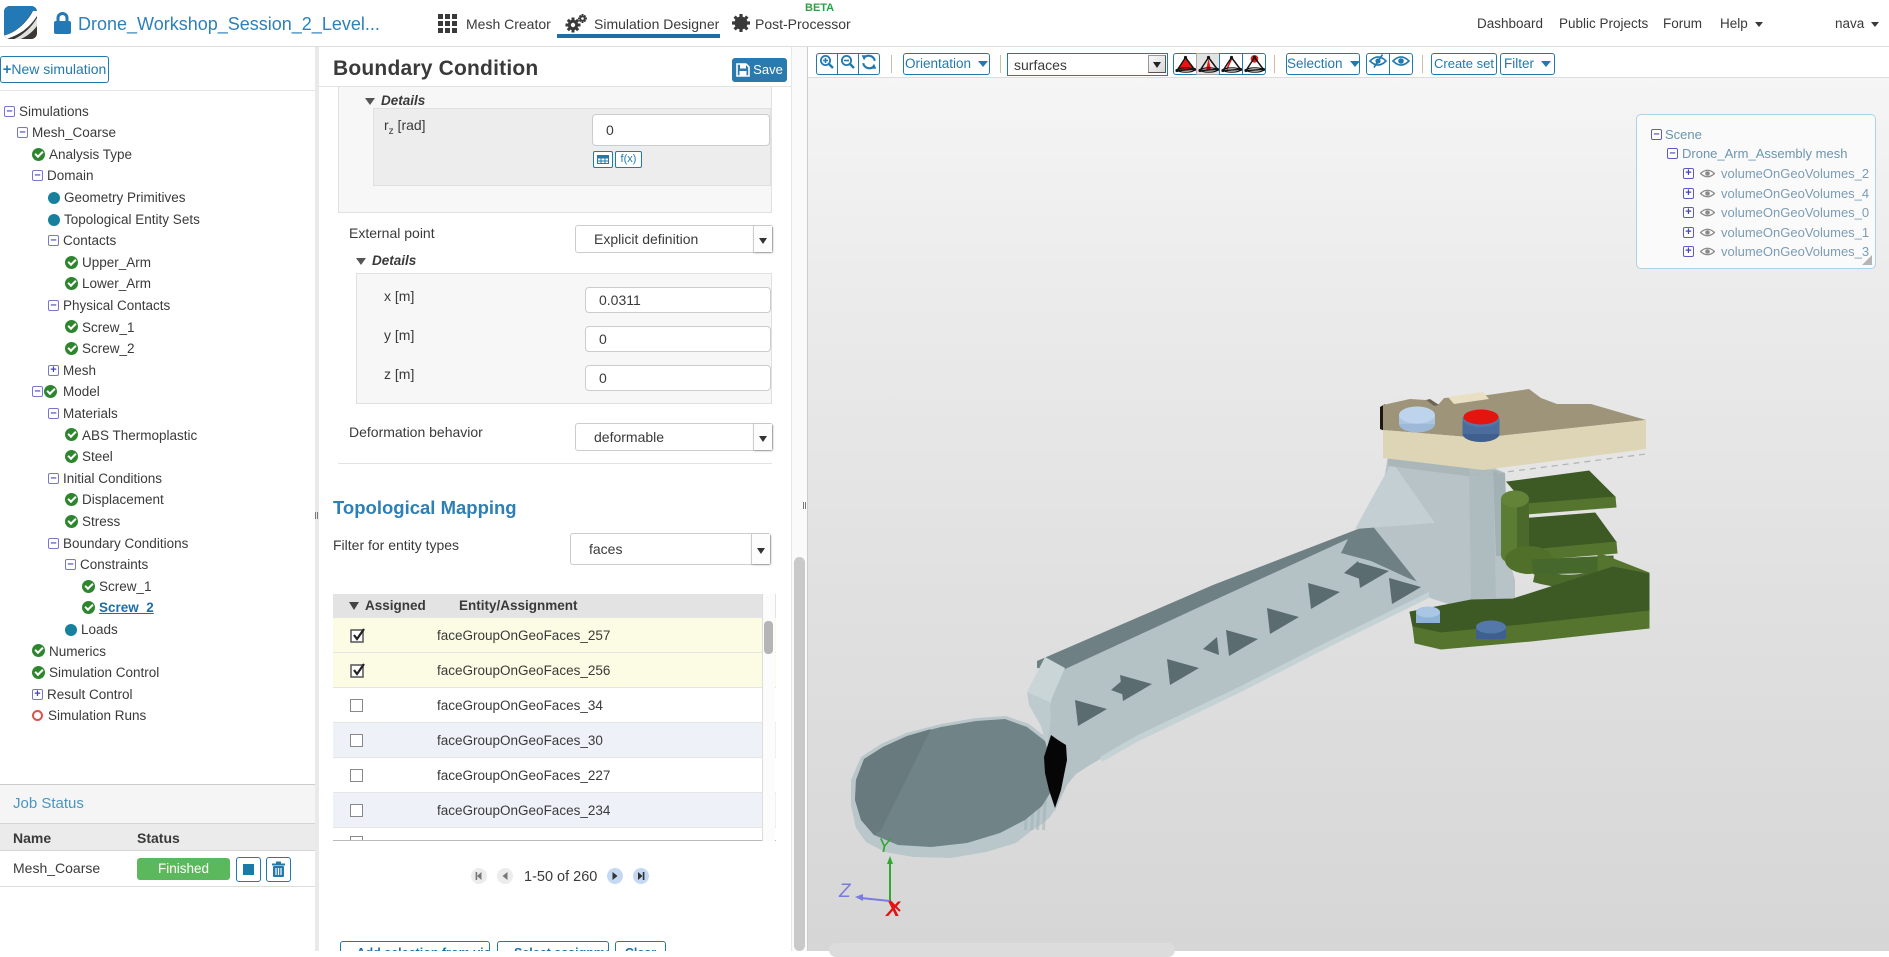 The image size is (1889, 957). I want to click on svg-text: Z, so click(845, 891).